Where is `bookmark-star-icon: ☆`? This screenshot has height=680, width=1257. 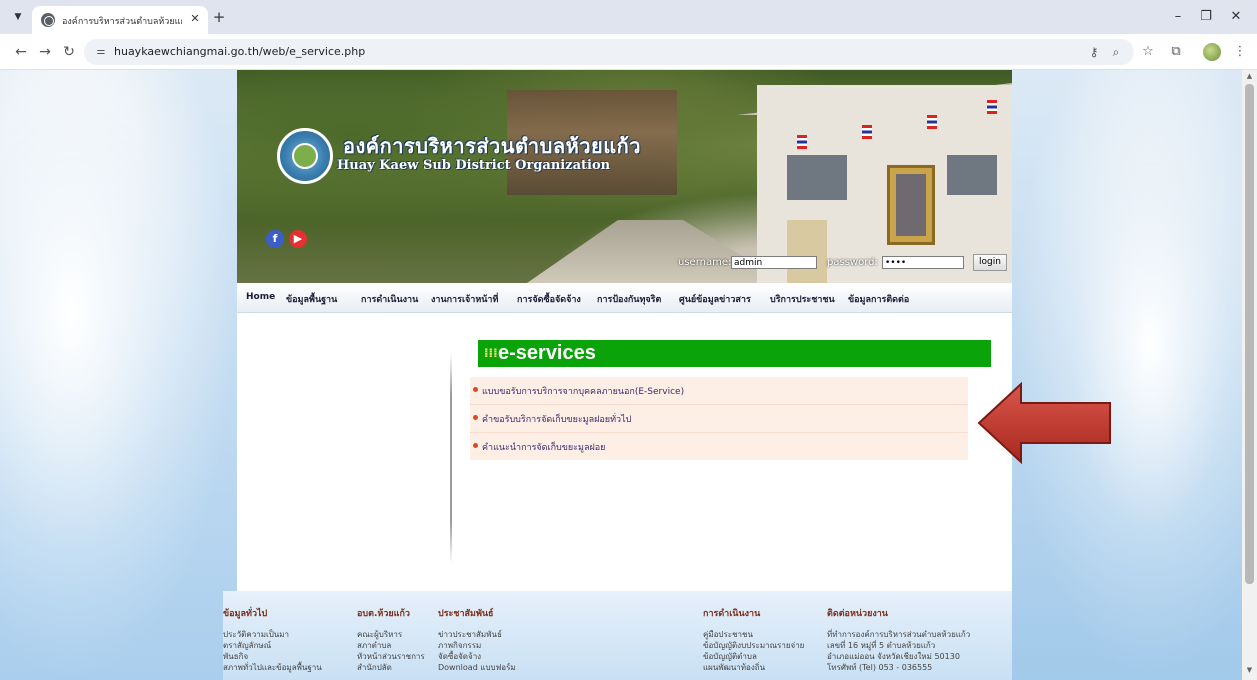
bookmark-star-icon: ☆ is located at coordinates (1148, 52).